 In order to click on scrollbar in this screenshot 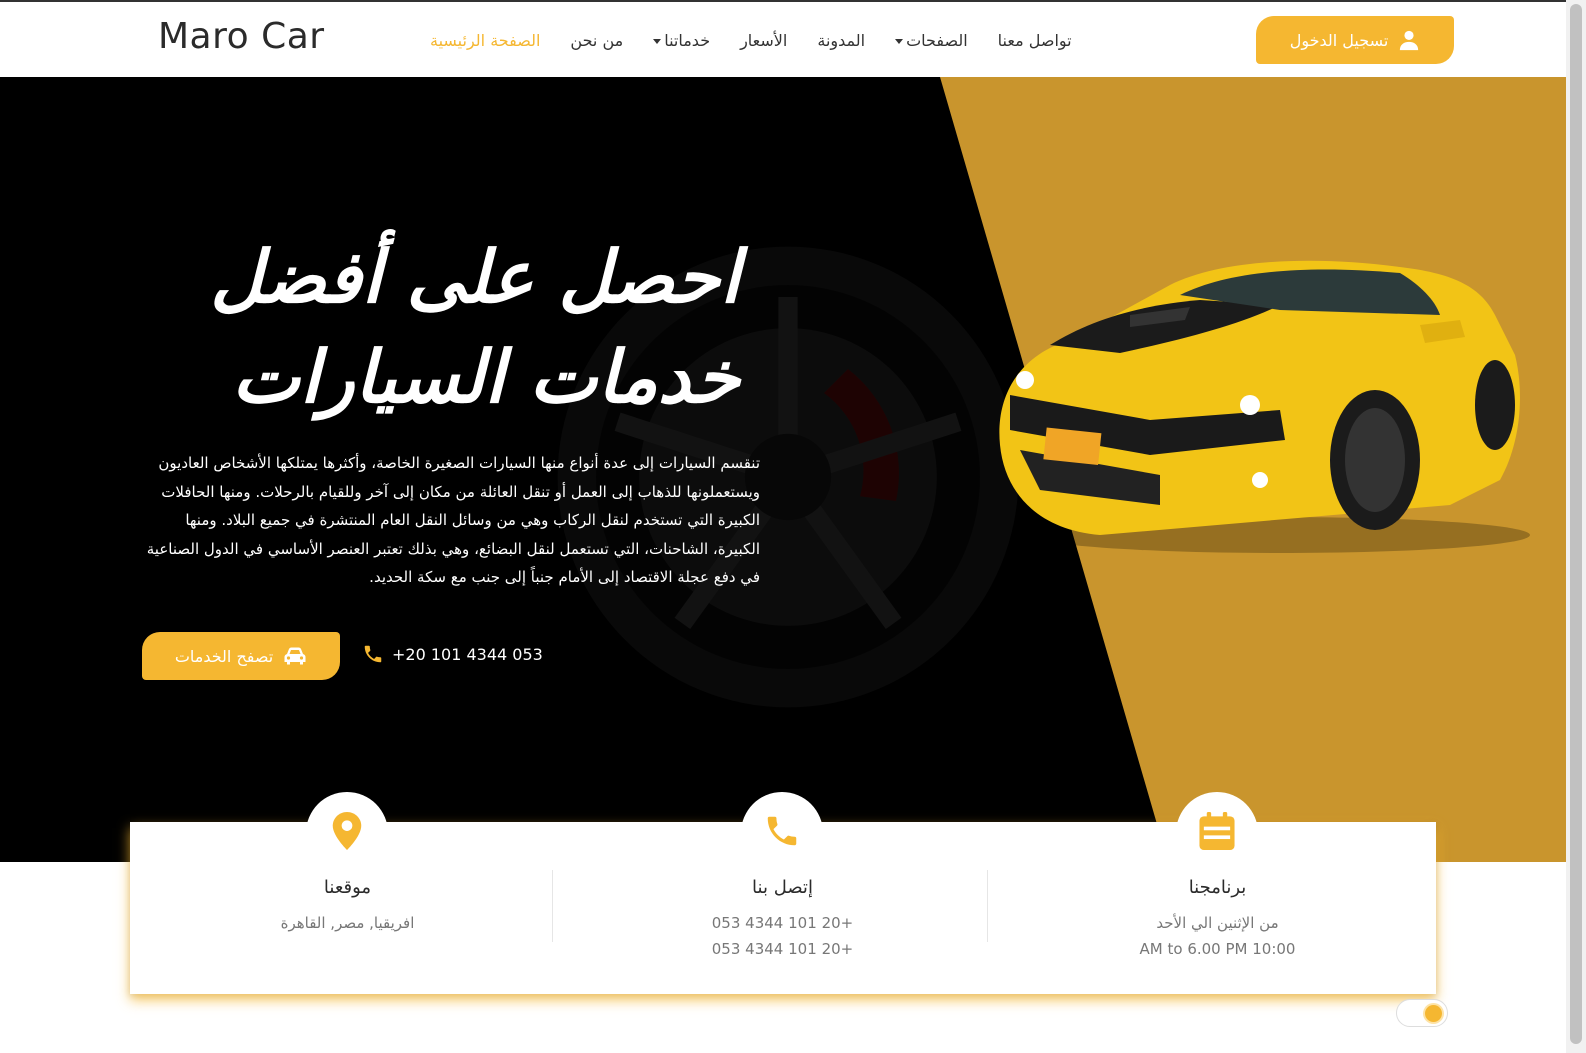, I will do `click(1576, 526)`.